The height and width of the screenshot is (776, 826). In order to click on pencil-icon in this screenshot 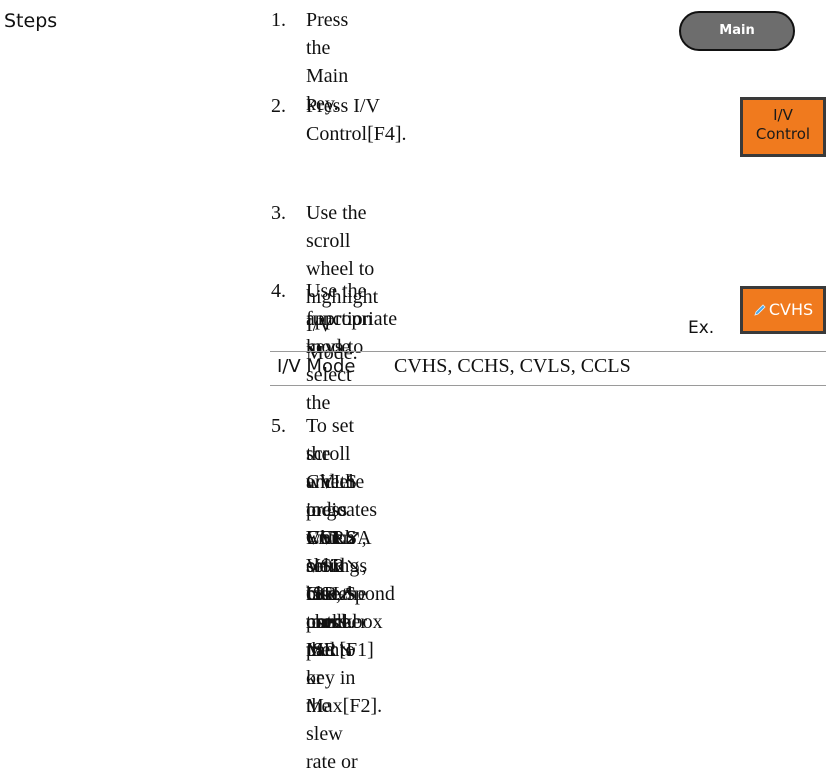, I will do `click(760, 310)`.